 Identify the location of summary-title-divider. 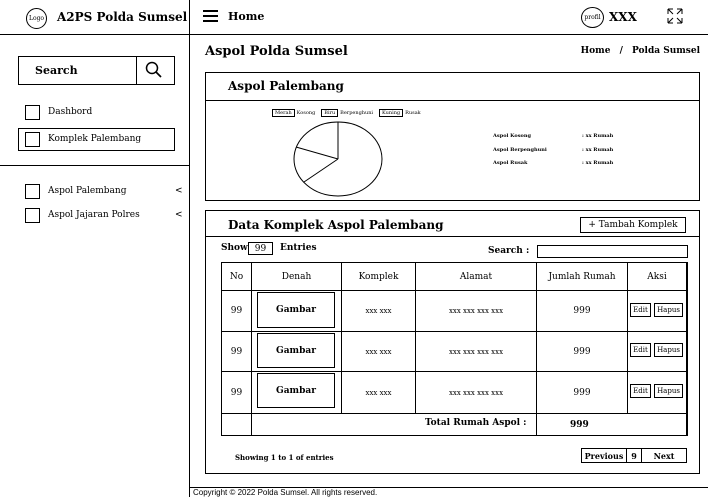
(452, 100).